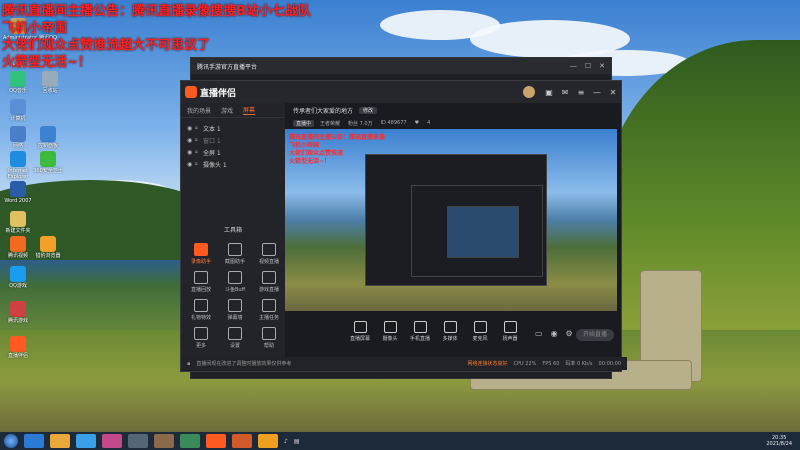 This screenshot has width=800, height=450. Describe the element at coordinates (581, 92) in the screenshot. I see `menu-icon: ≡` at that location.